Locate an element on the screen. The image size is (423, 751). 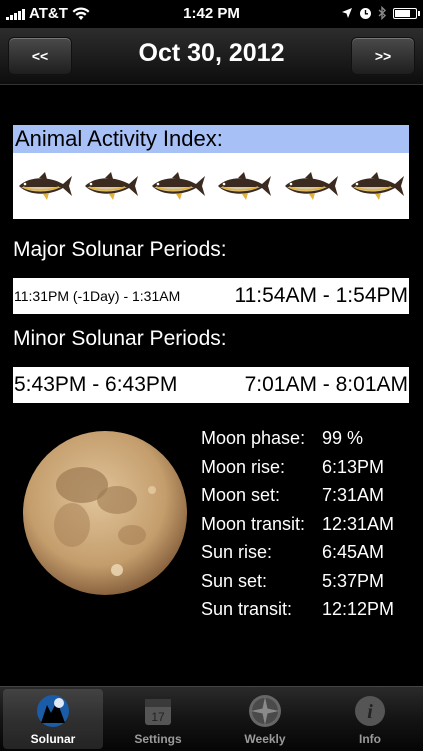
tab-info: i Info is located at coordinates (370, 719).